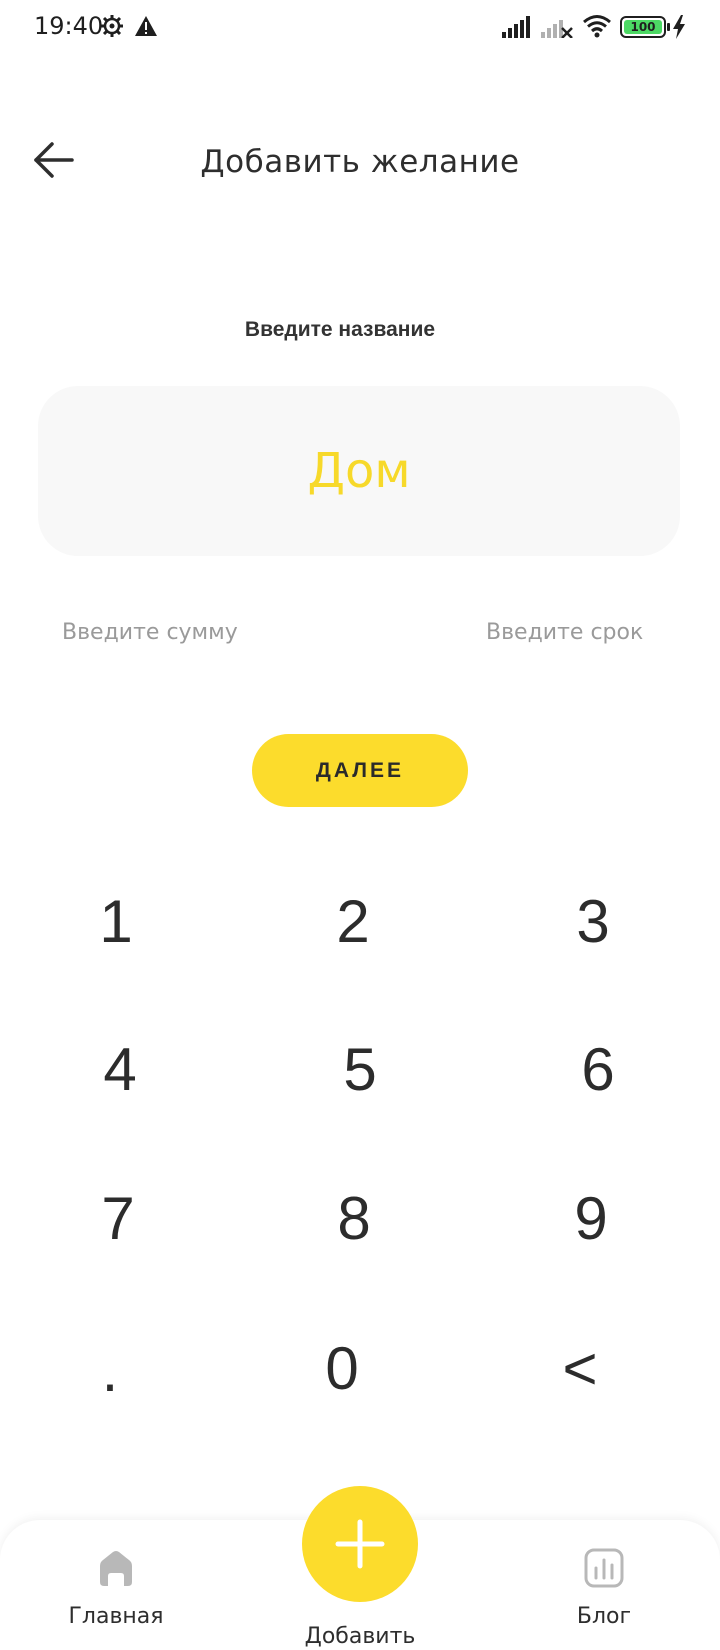  Describe the element at coordinates (340, 329) in the screenshot. I see `name-label: Введите название` at that location.